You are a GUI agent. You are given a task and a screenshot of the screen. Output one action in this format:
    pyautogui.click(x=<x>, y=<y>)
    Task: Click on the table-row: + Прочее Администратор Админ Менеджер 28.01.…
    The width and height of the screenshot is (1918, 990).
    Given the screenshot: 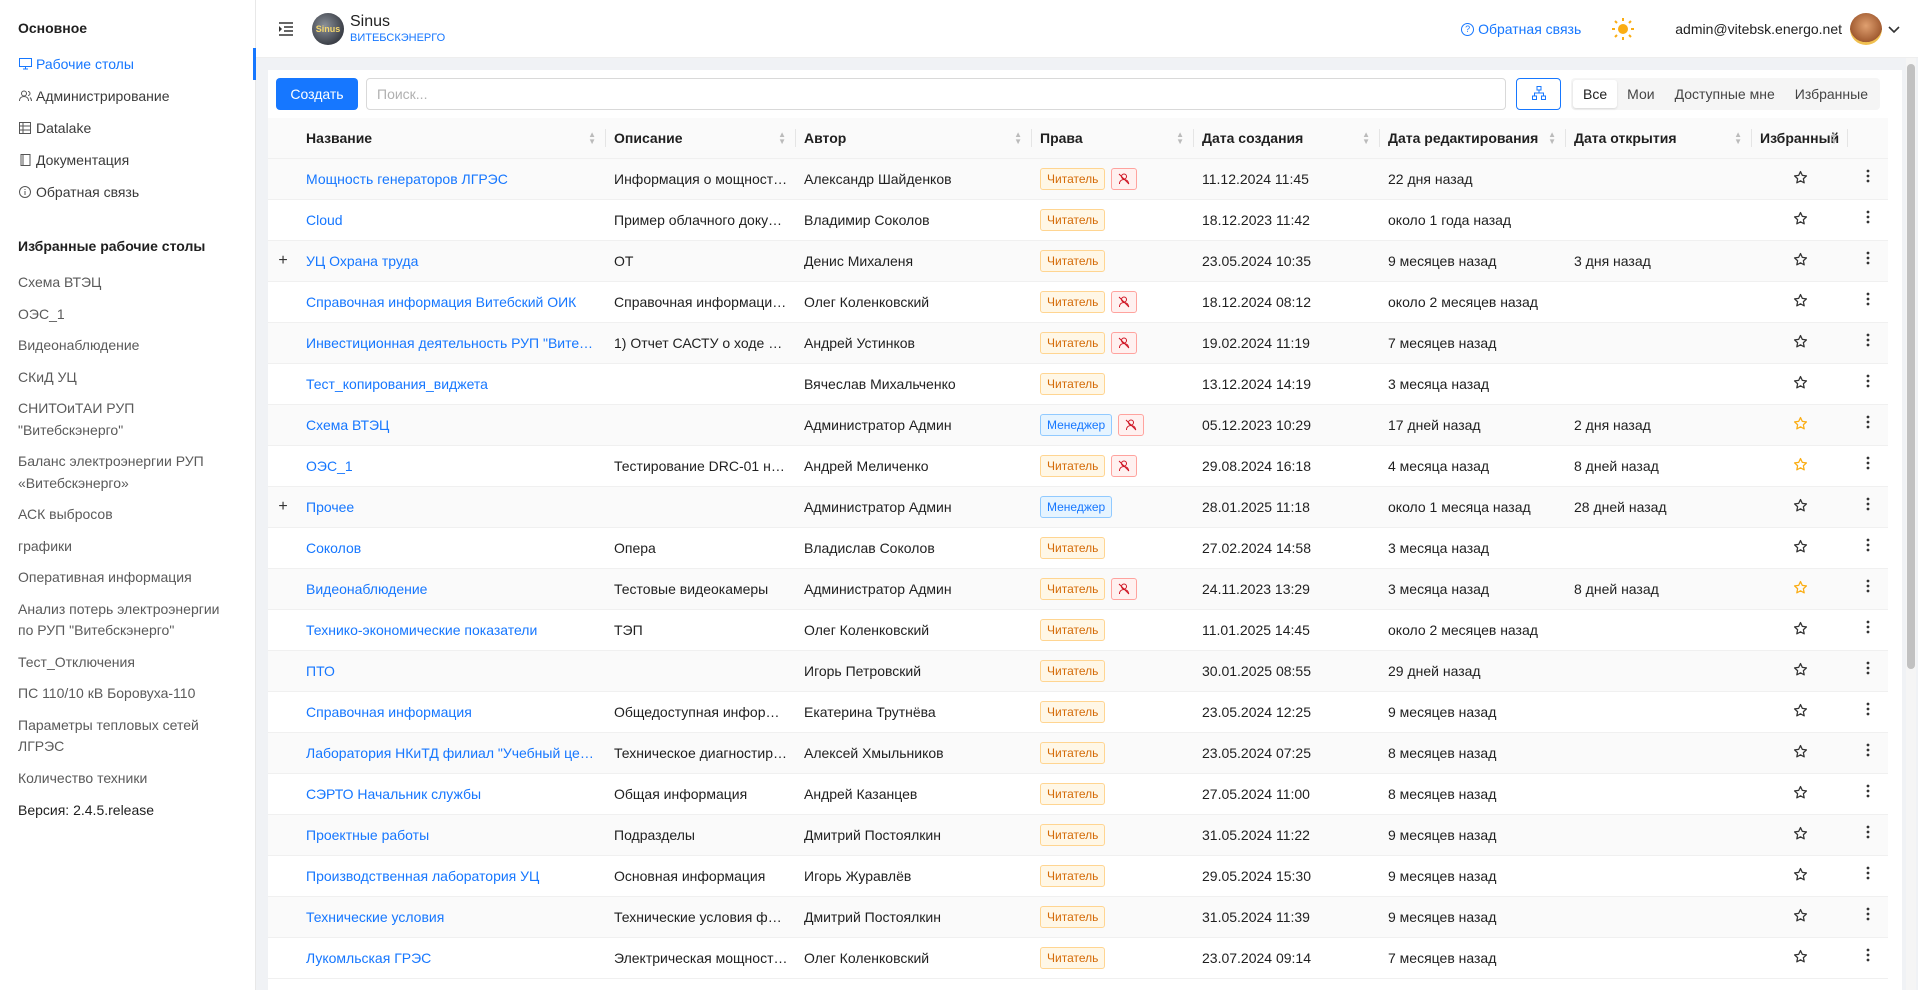 What is the action you would take?
    pyautogui.click(x=1078, y=507)
    